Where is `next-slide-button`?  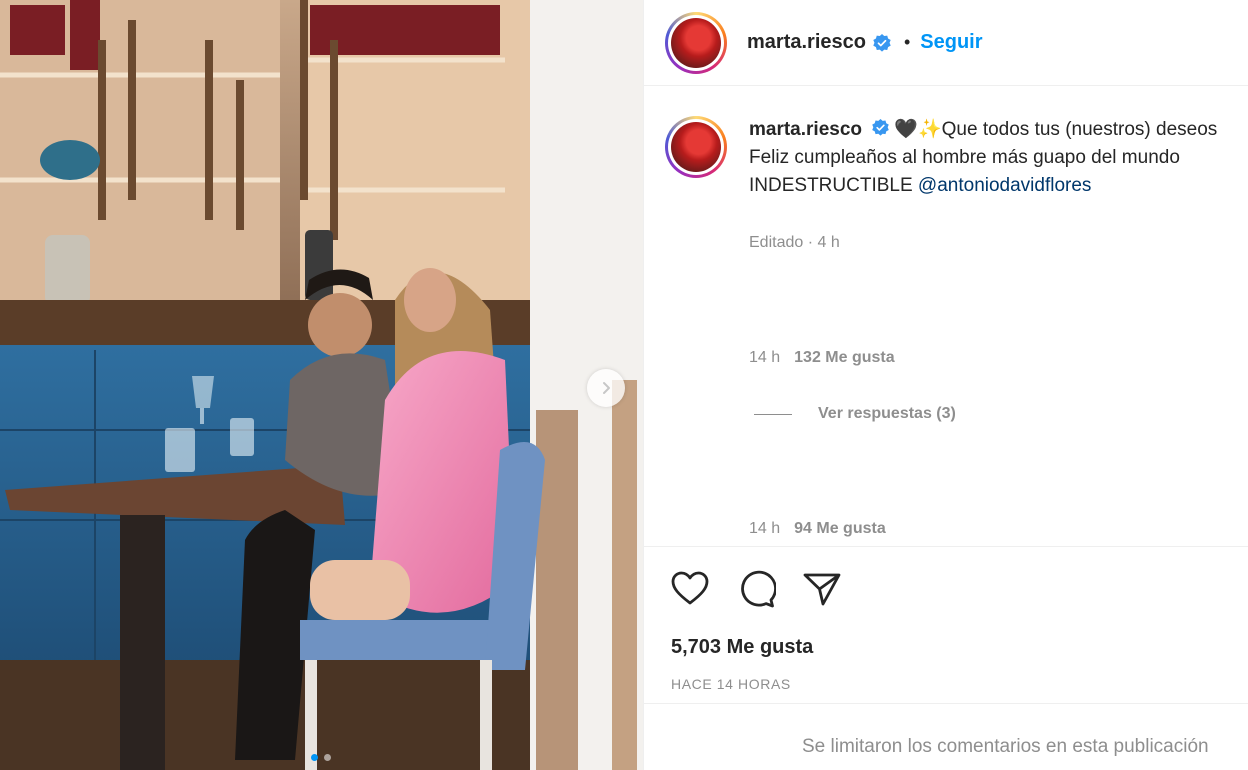
next-slide-button is located at coordinates (606, 388).